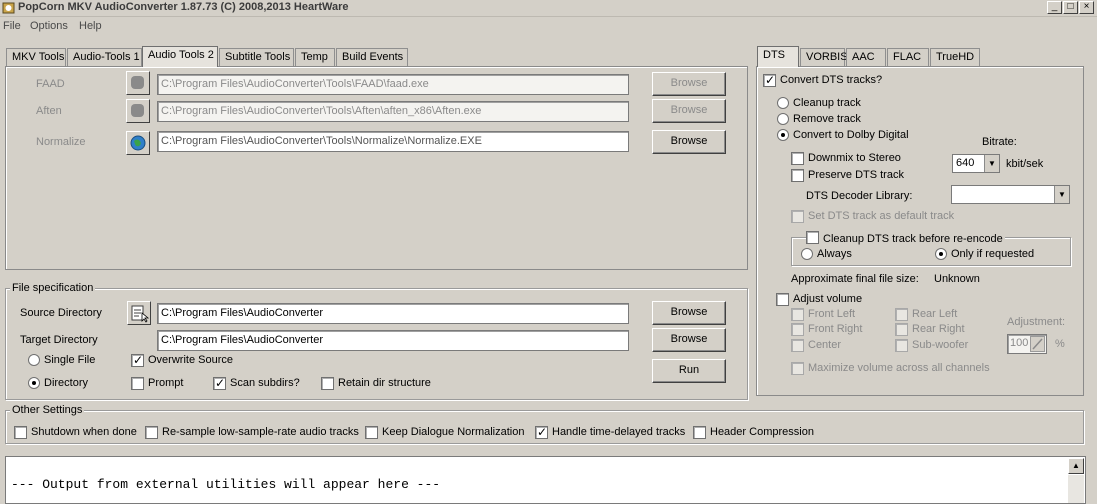 Image resolution: width=1097 pixels, height=504 pixels. I want to click on resample-checkbox, so click(151, 432).